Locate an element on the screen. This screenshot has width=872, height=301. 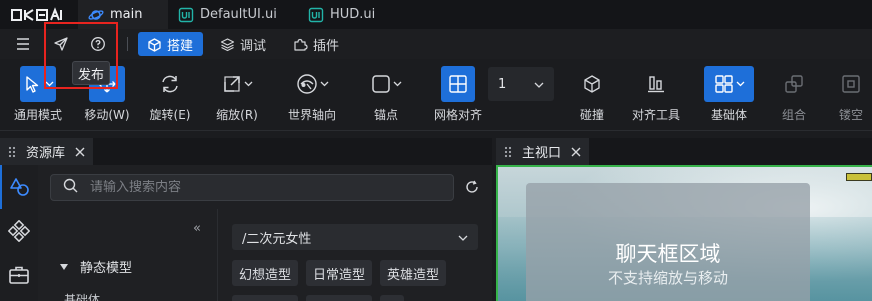
build-icon is located at coordinates (154, 44).